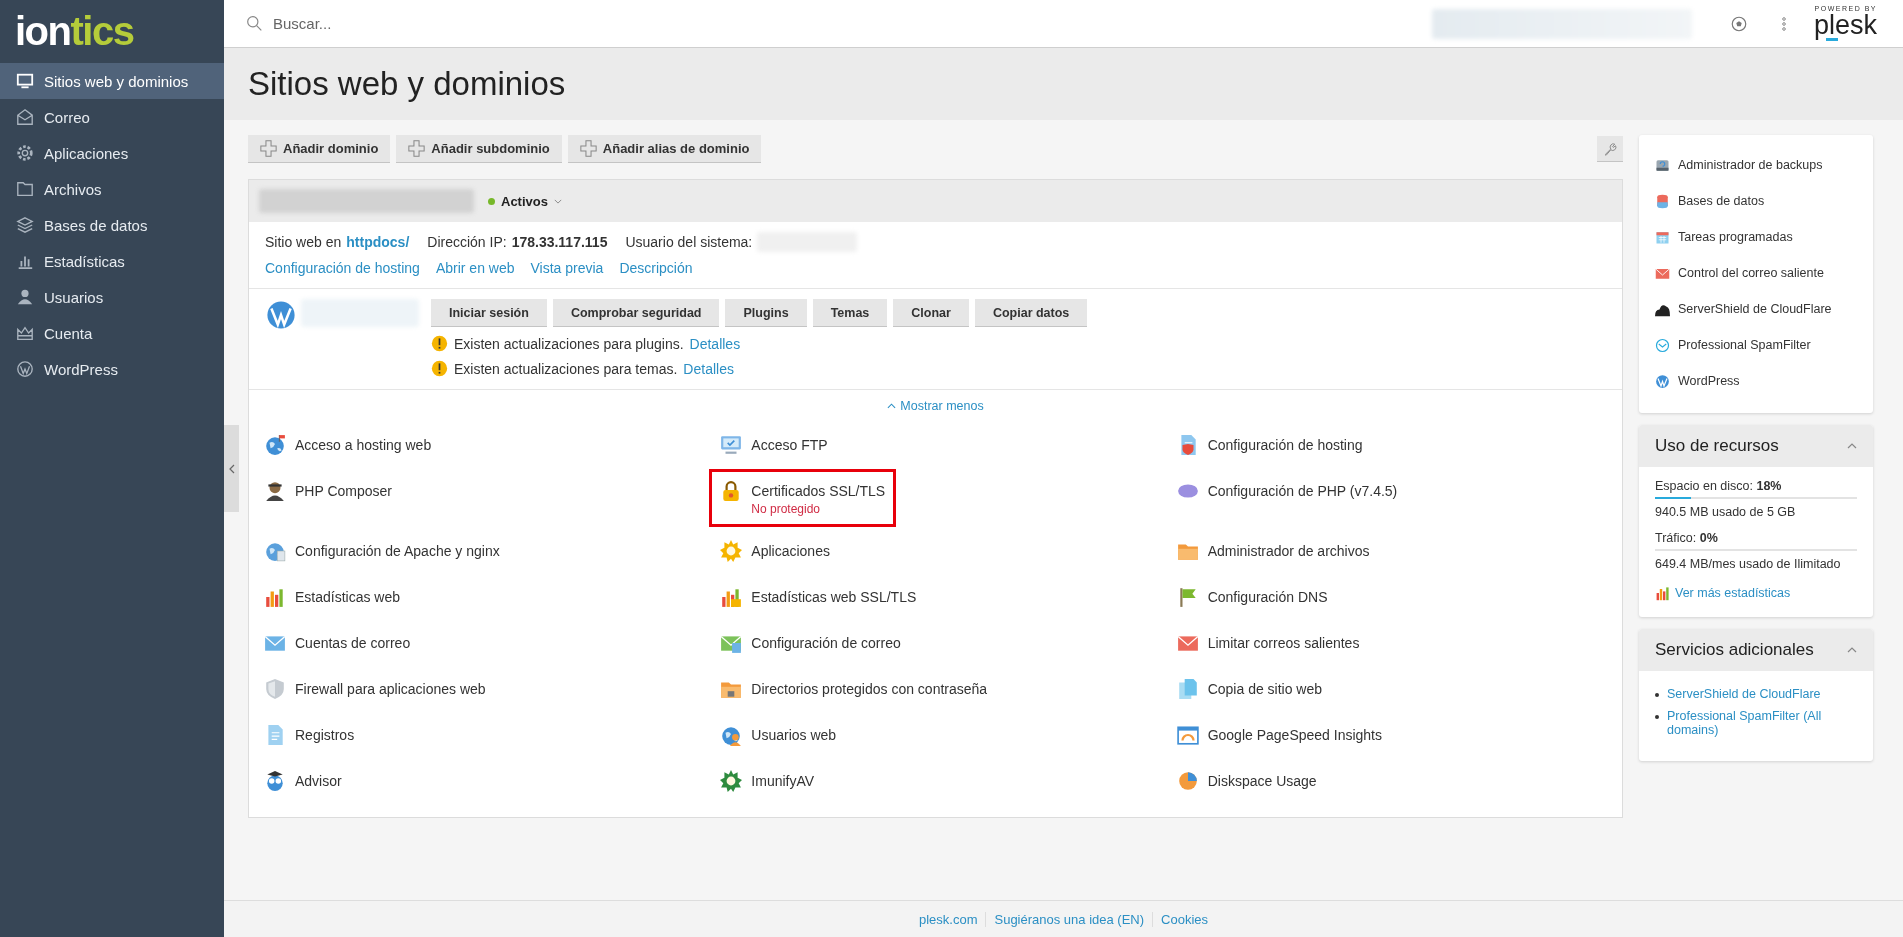 The image size is (1903, 937). What do you see at coordinates (775, 551) in the screenshot?
I see `tool-link: Aplicaciones` at bounding box center [775, 551].